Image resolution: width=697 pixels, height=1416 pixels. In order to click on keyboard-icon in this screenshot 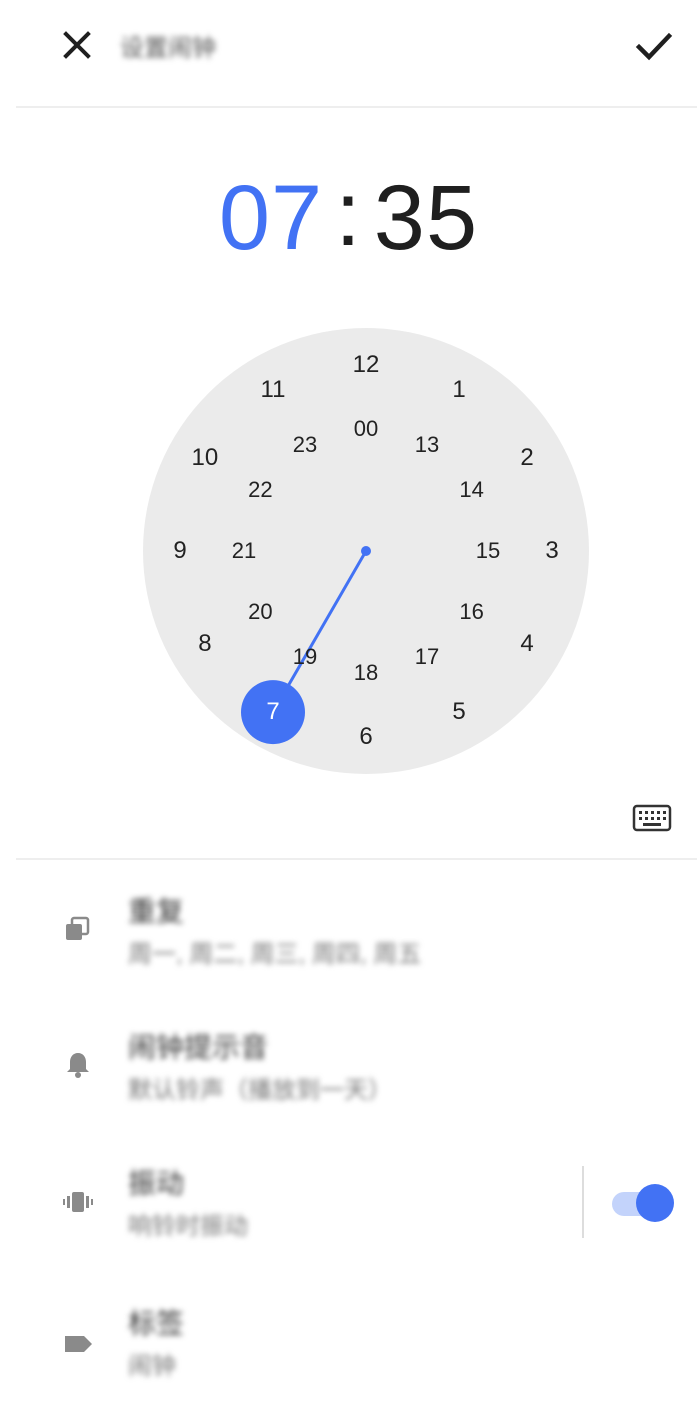, I will do `click(652, 818)`.